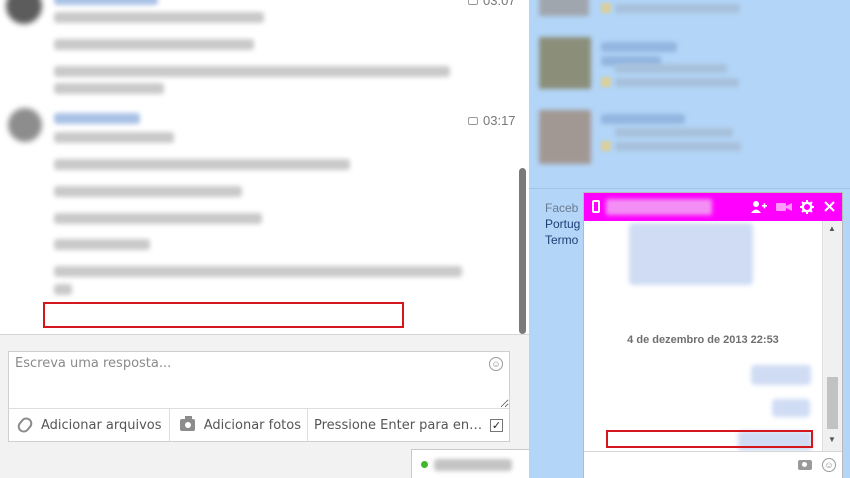 The height and width of the screenshot is (478, 850). Describe the element at coordinates (832, 403) in the screenshot. I see `scrollbar-thumb` at that location.